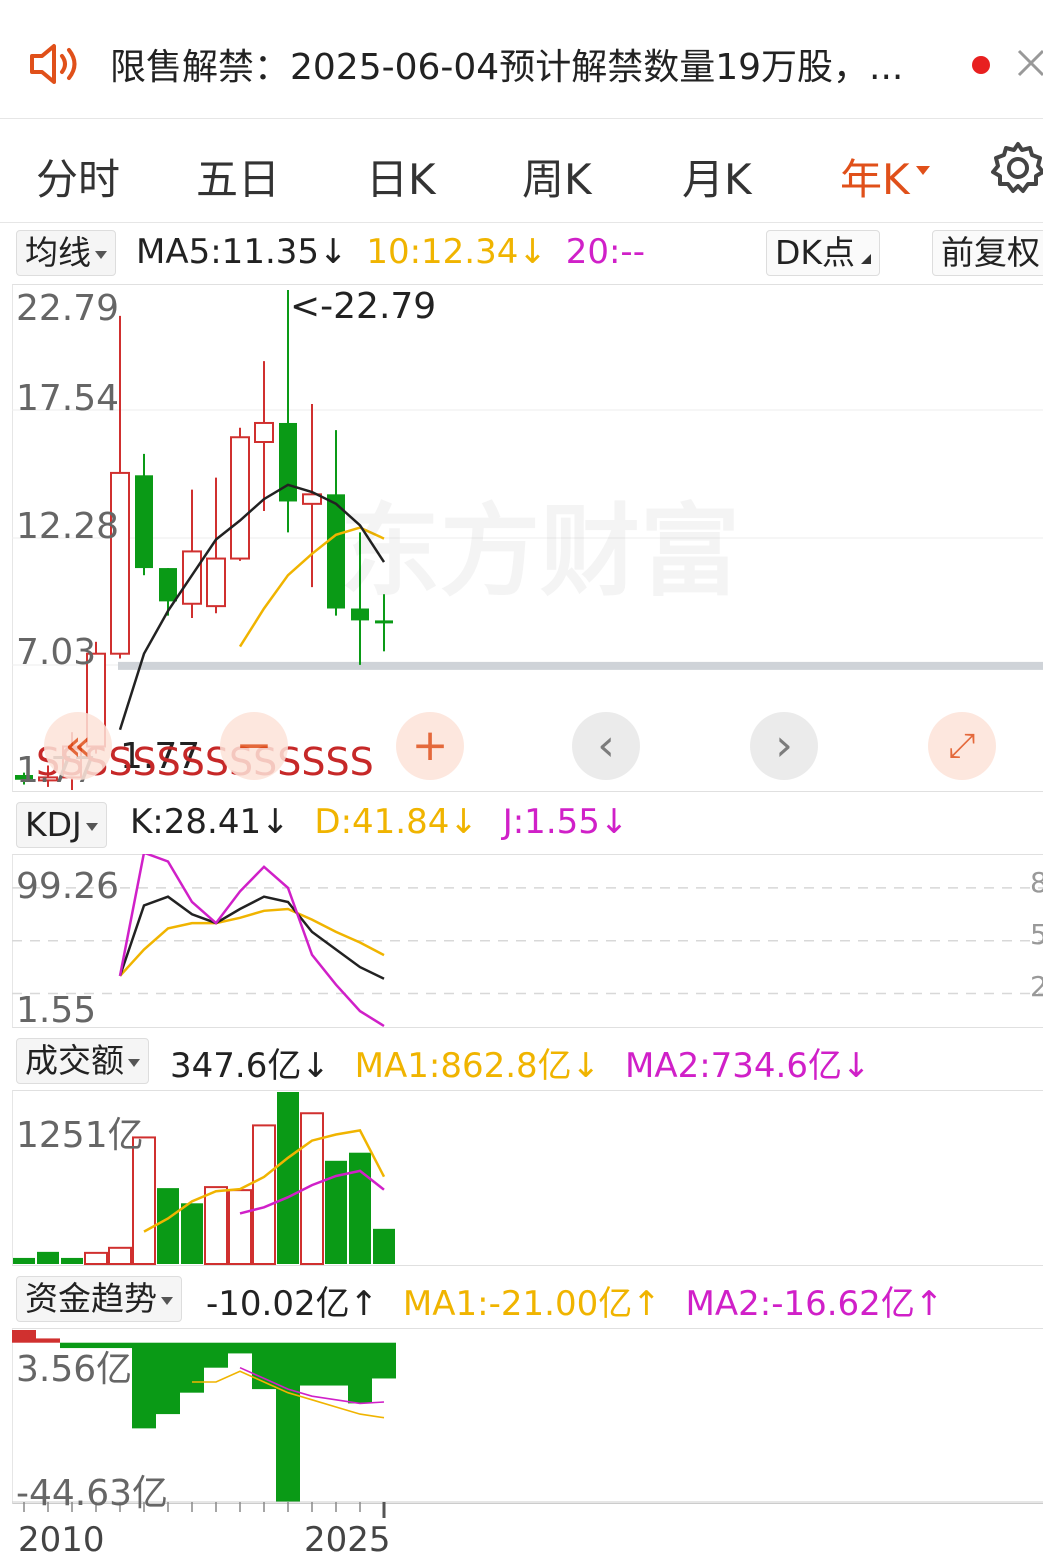 This screenshot has height=1568, width=1043. Describe the element at coordinates (56, 1010) in the screenshot. I see `kdj-y-min: 1.55` at that location.